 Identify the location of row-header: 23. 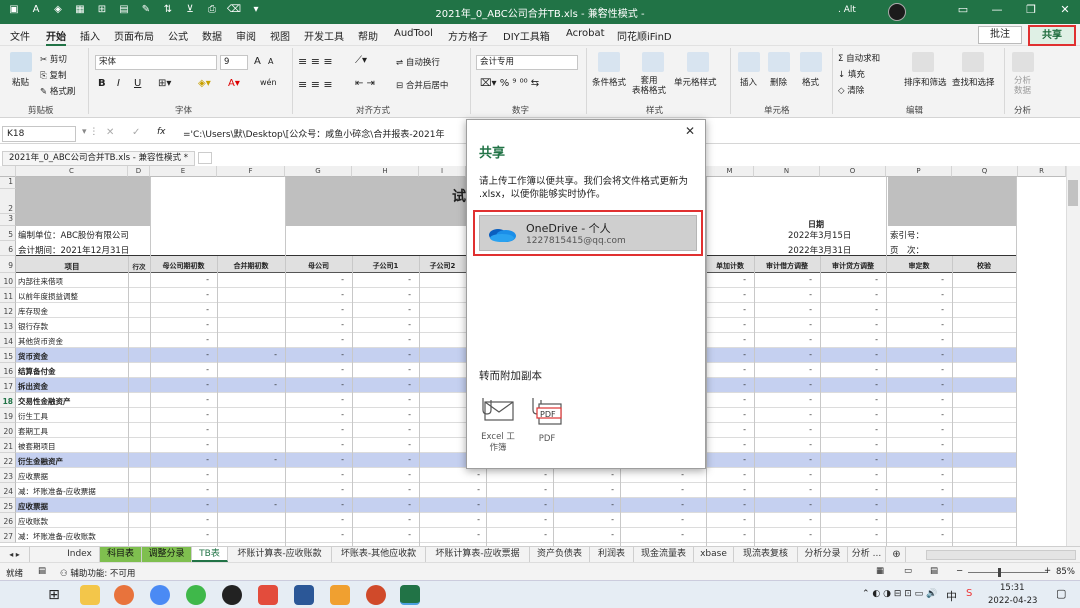
(8, 475).